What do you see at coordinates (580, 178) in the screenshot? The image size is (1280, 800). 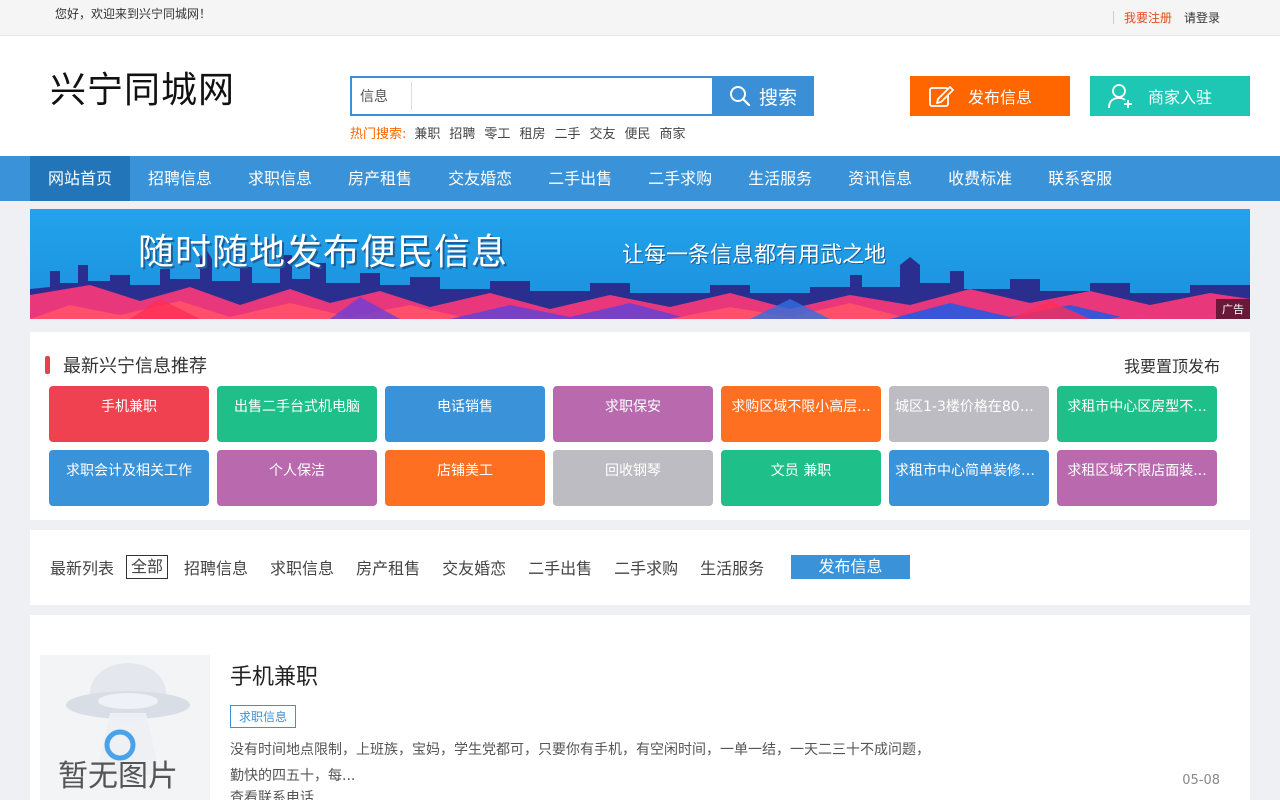 I see `nav-item-second-hand-sell: 二手出售` at bounding box center [580, 178].